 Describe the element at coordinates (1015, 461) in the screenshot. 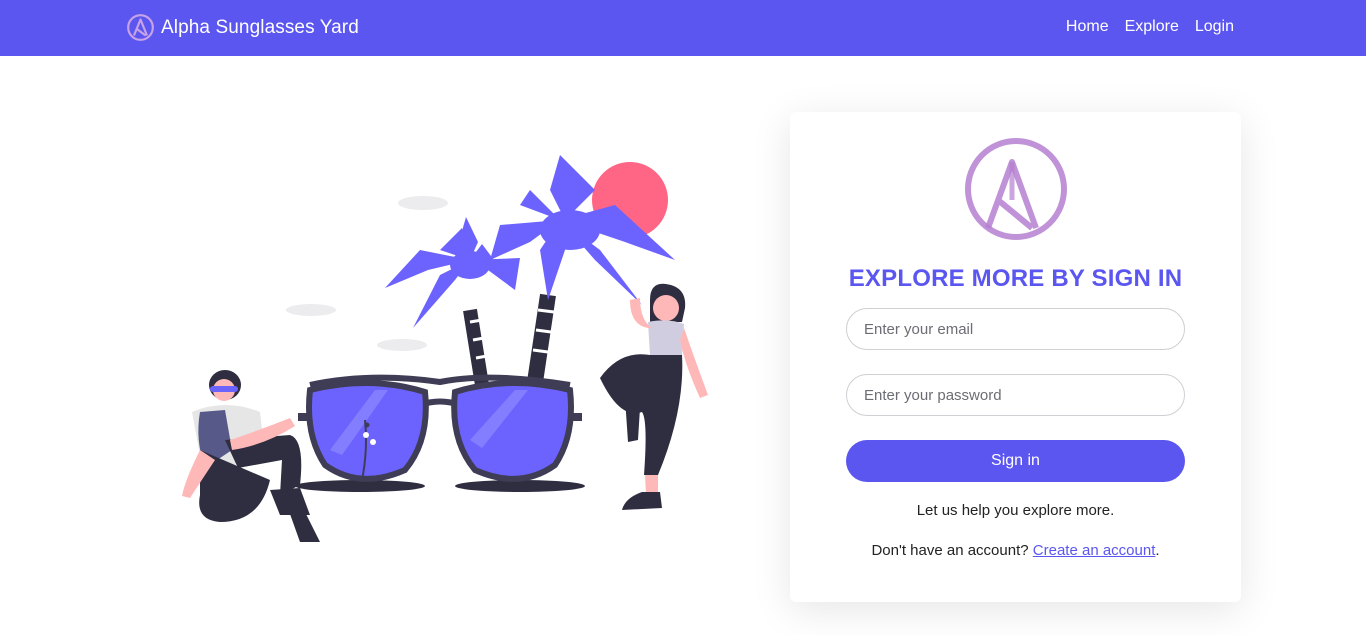

I see `sign-in-button: Sign in` at that location.